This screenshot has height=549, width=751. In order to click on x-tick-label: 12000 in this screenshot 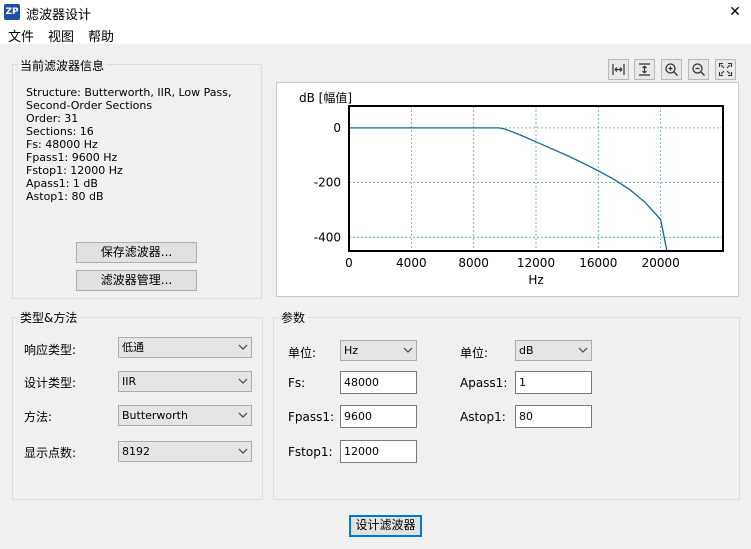, I will do `click(536, 263)`.